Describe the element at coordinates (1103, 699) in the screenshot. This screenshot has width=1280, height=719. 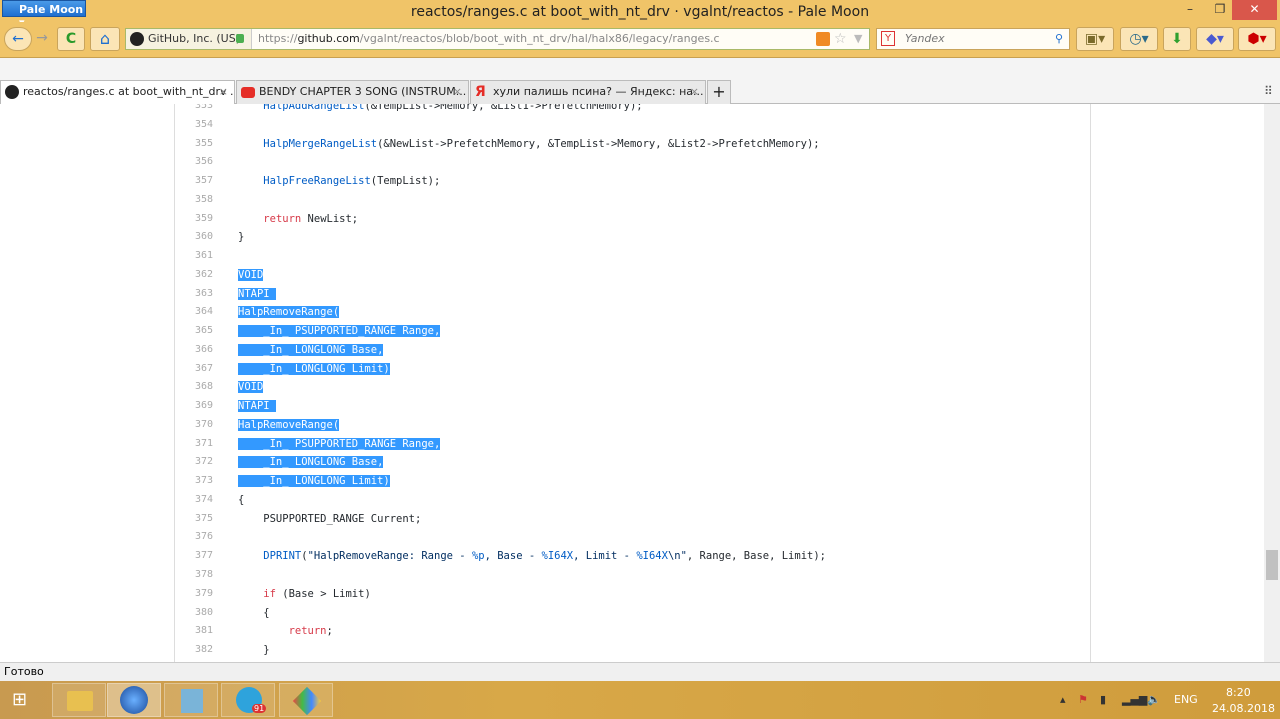
I see `battery-icon: ▮` at that location.